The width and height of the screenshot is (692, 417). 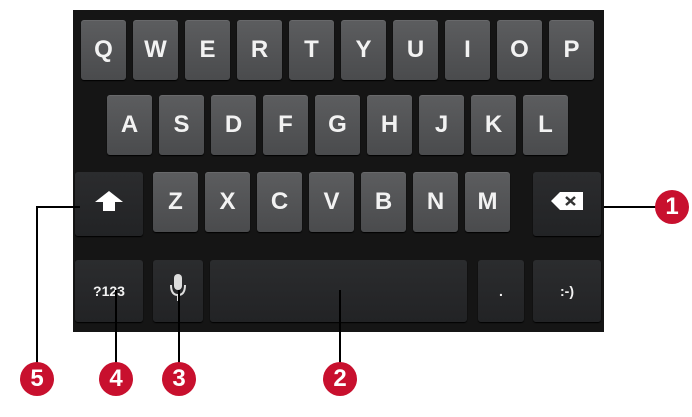 I want to click on key-k: K, so click(x=493, y=125).